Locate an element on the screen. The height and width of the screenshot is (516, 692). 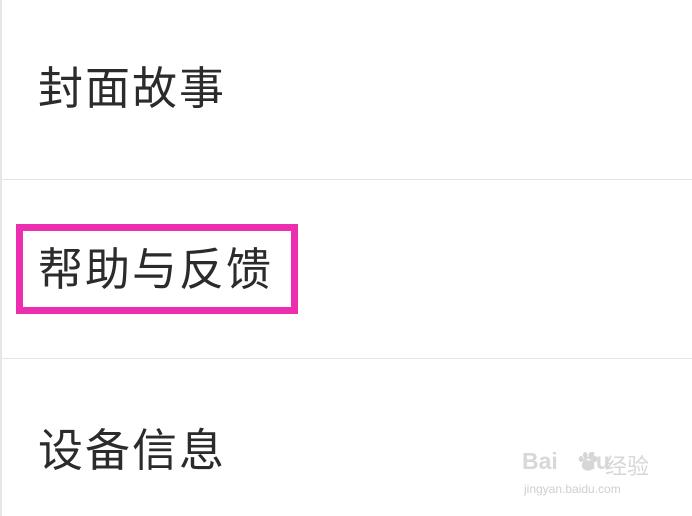
baidu-jingyan-watermark: Baidu 经验 jingyan.baidu.com is located at coordinates (597, 478).